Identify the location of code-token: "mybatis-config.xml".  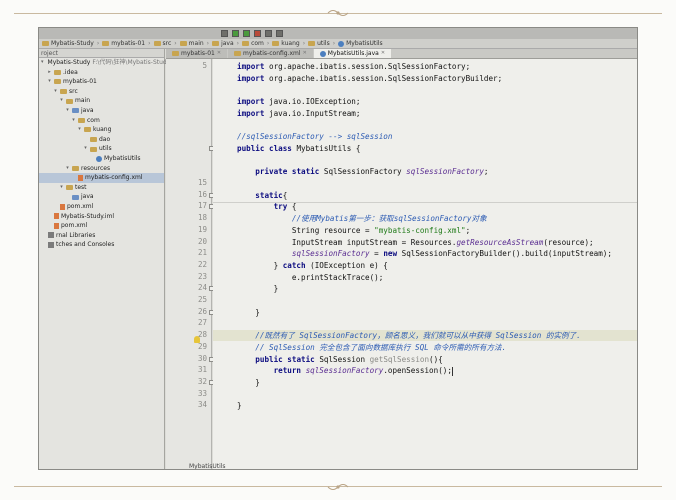
(420, 230).